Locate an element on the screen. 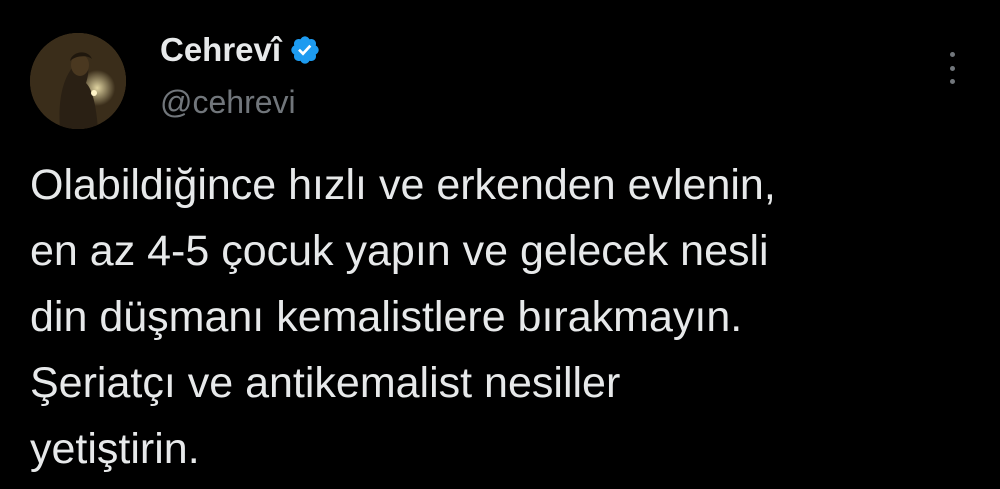 This screenshot has height=489, width=1000. tweet-text-line: din düşmanı kemalistlere bırakmayın. is located at coordinates (386, 317).